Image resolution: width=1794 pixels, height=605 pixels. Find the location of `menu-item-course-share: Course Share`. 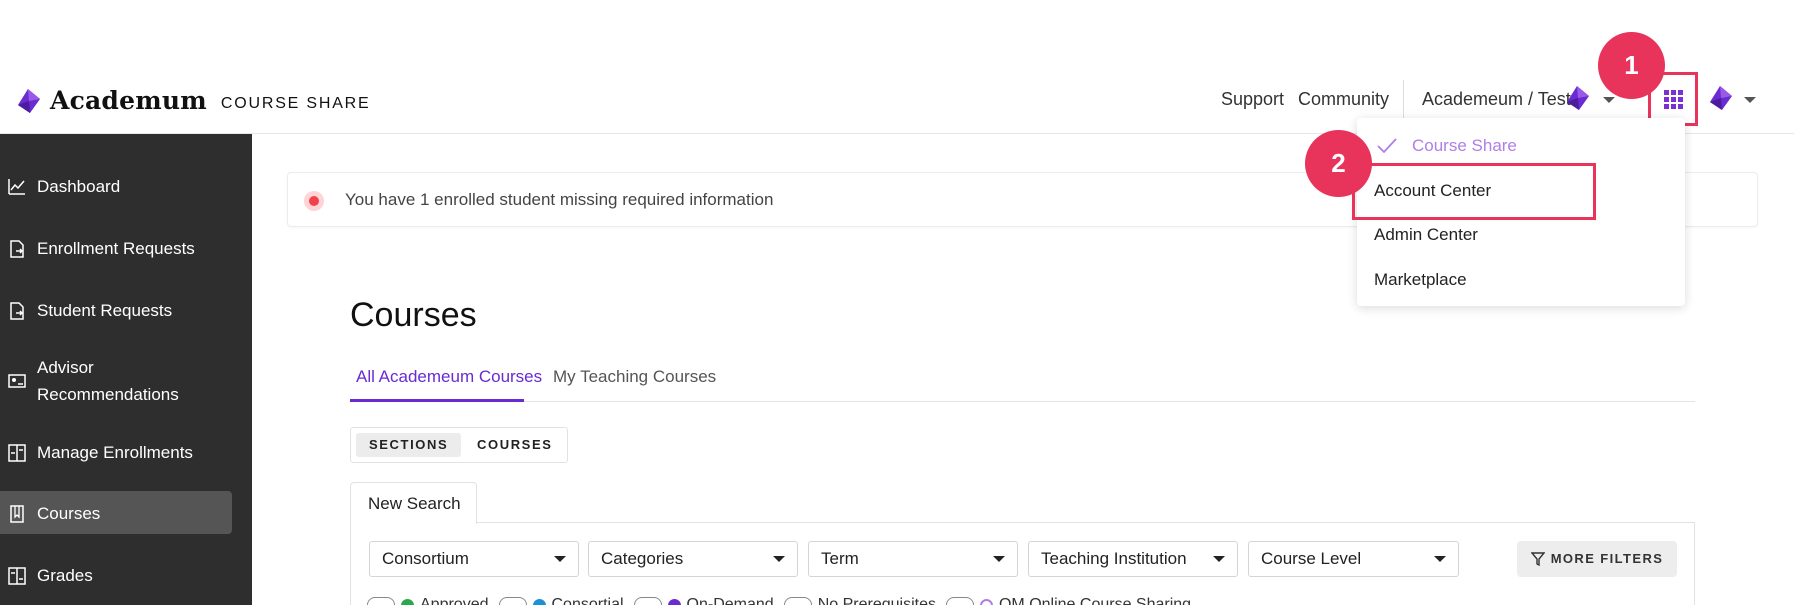

menu-item-course-share: Course Share is located at coordinates (1464, 146).